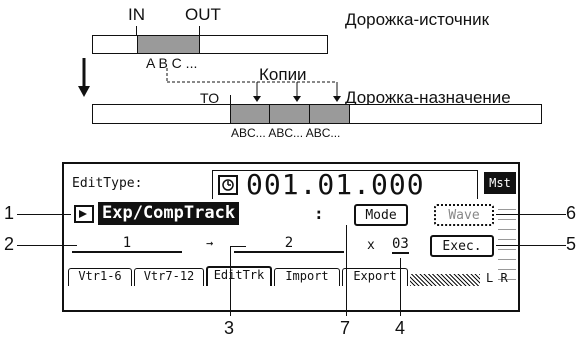 The image size is (577, 340). What do you see at coordinates (307, 277) in the screenshot?
I see `tab-import: Import` at bounding box center [307, 277].